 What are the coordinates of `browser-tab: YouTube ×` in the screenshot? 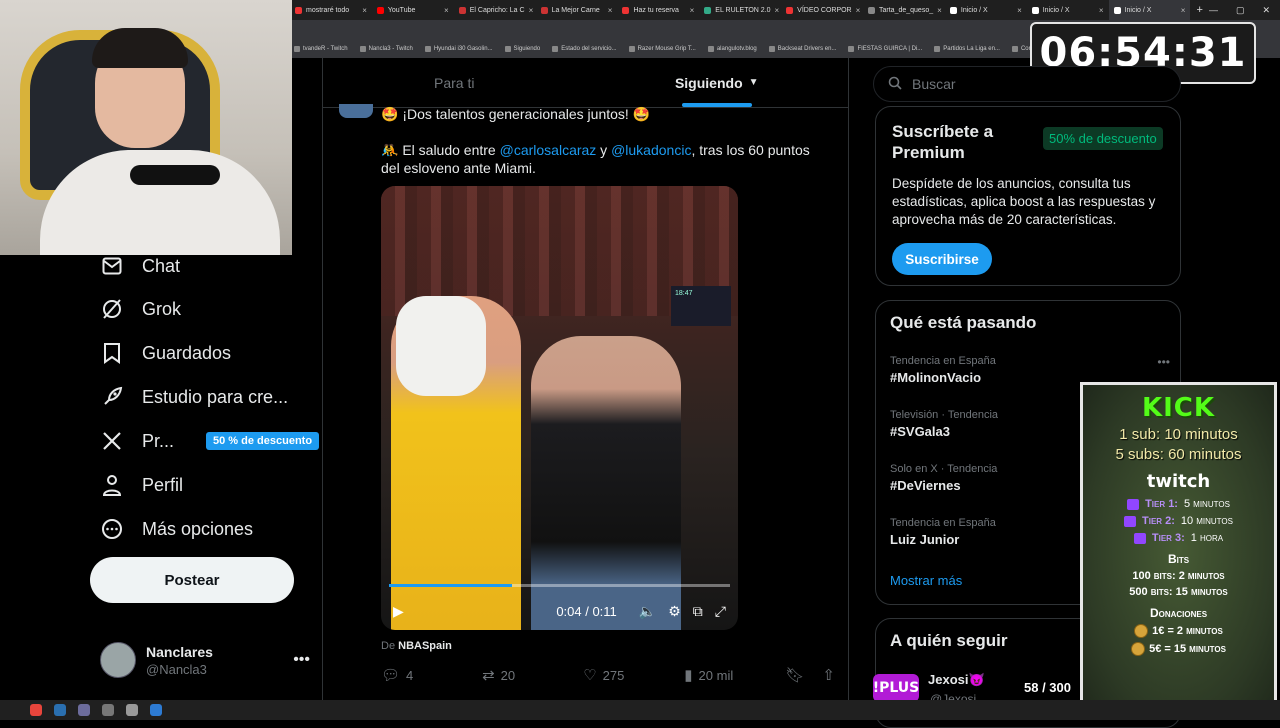 It's located at (413, 10).